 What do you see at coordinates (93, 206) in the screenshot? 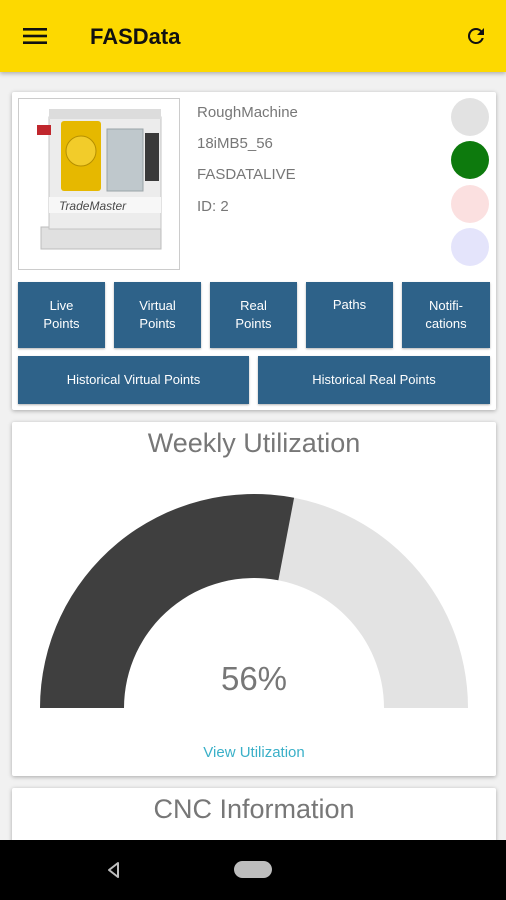
I see `machine-brand-label: TradeMaster` at bounding box center [93, 206].